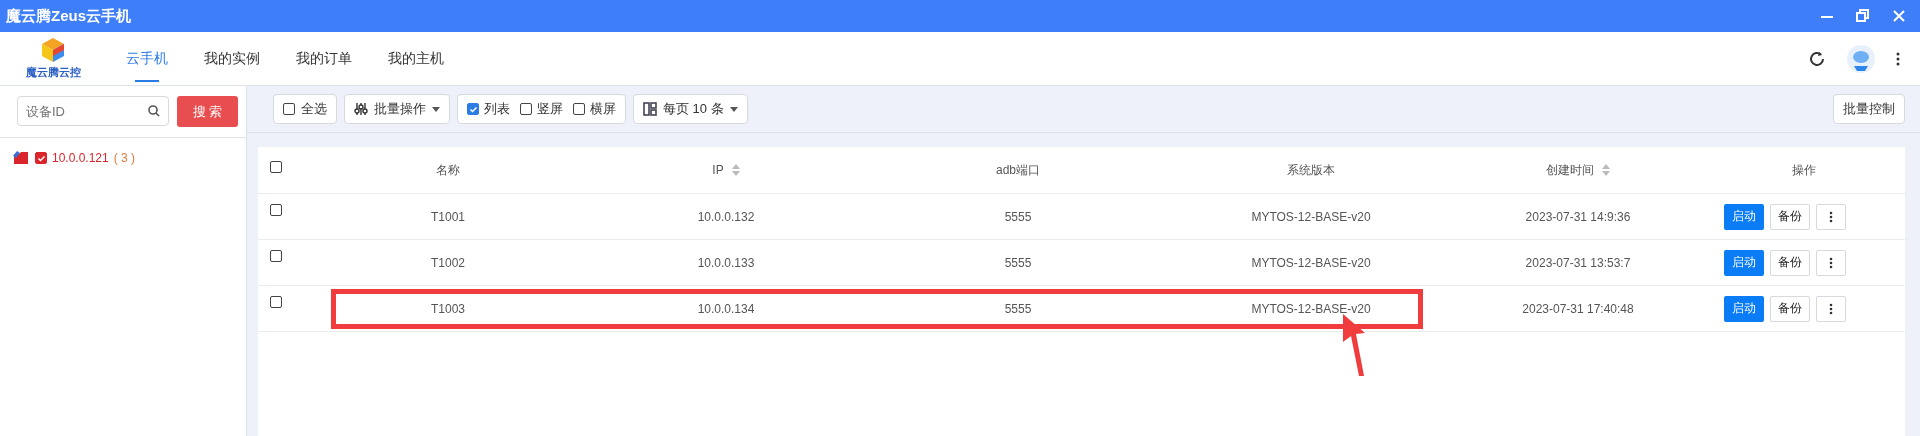 The image size is (1920, 436). I want to click on search-icon, so click(154, 111).